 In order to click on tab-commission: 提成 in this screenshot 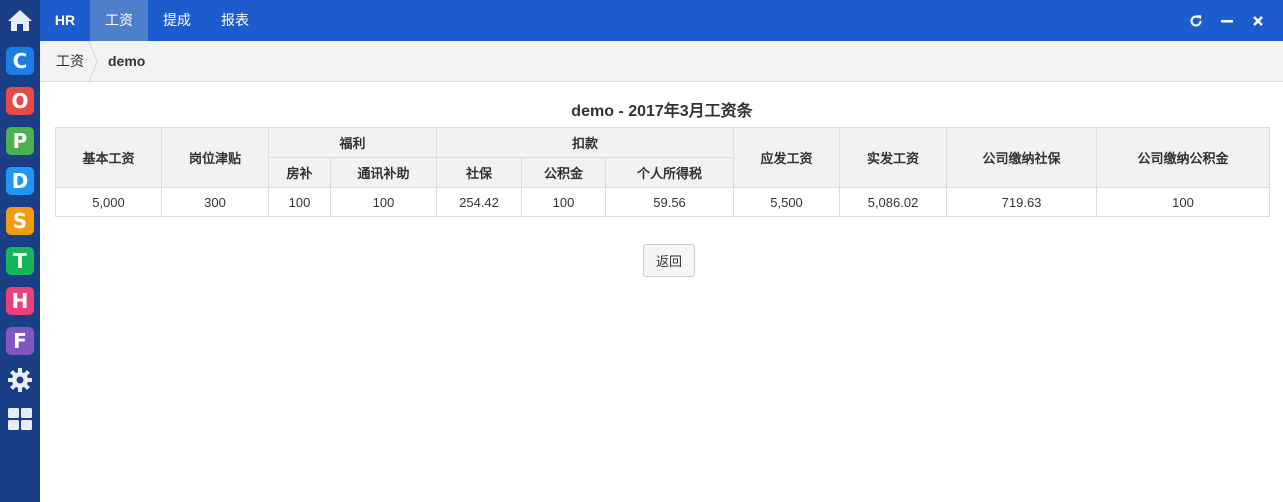, I will do `click(177, 20)`.